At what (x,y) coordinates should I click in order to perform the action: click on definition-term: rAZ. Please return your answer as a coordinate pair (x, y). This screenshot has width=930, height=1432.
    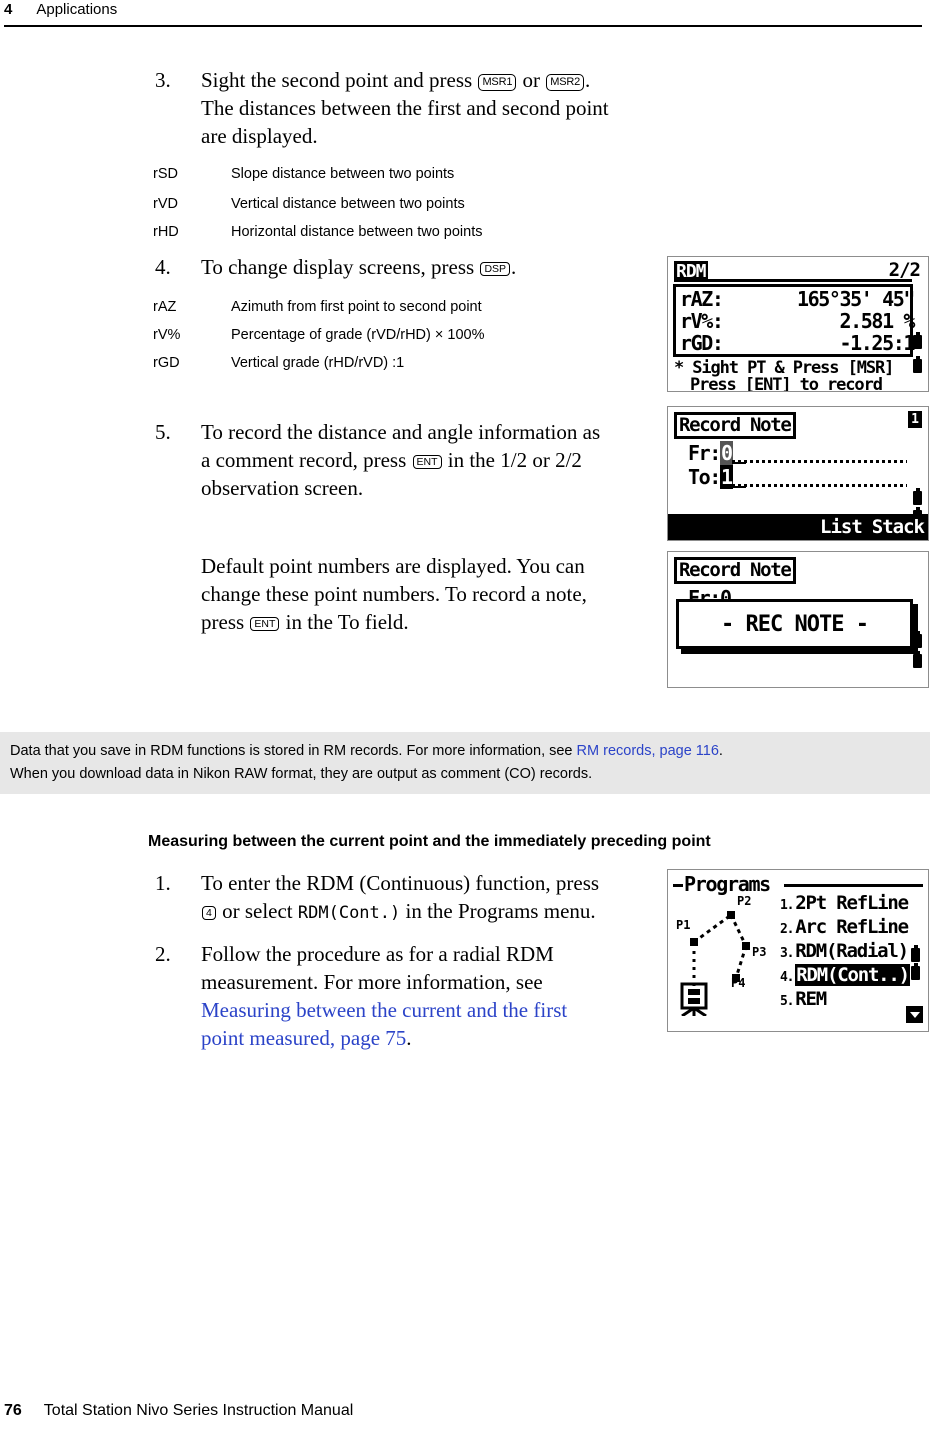
    Looking at the image, I should click on (165, 307).